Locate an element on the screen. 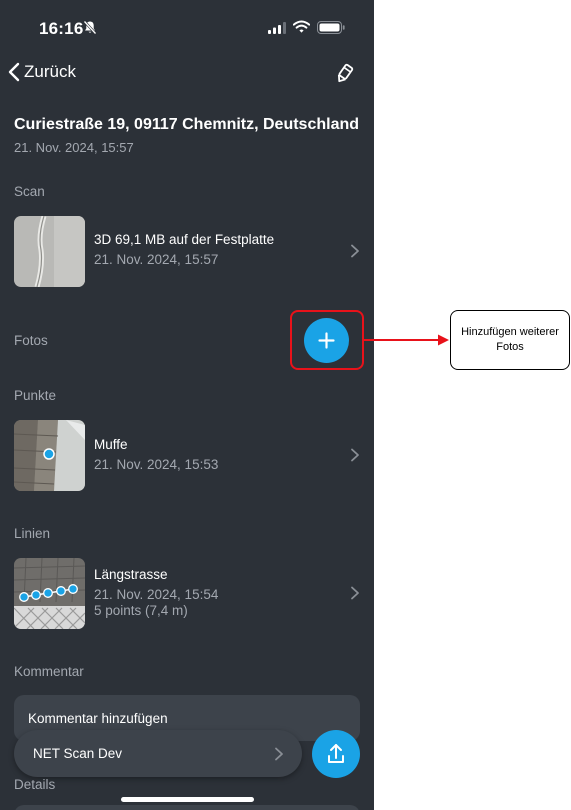 This screenshot has height=810, width=571. header-date: 21. Nov. 2024, 15:57 is located at coordinates (74, 147).